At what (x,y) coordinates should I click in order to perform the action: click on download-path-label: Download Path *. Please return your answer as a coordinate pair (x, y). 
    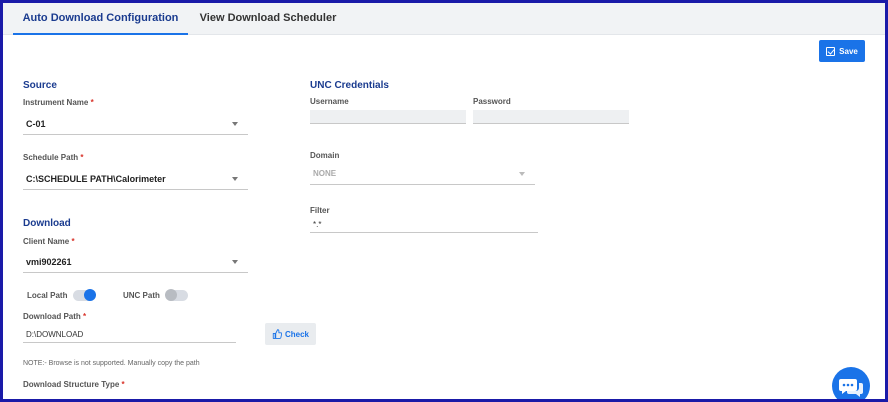
    Looking at the image, I should click on (54, 316).